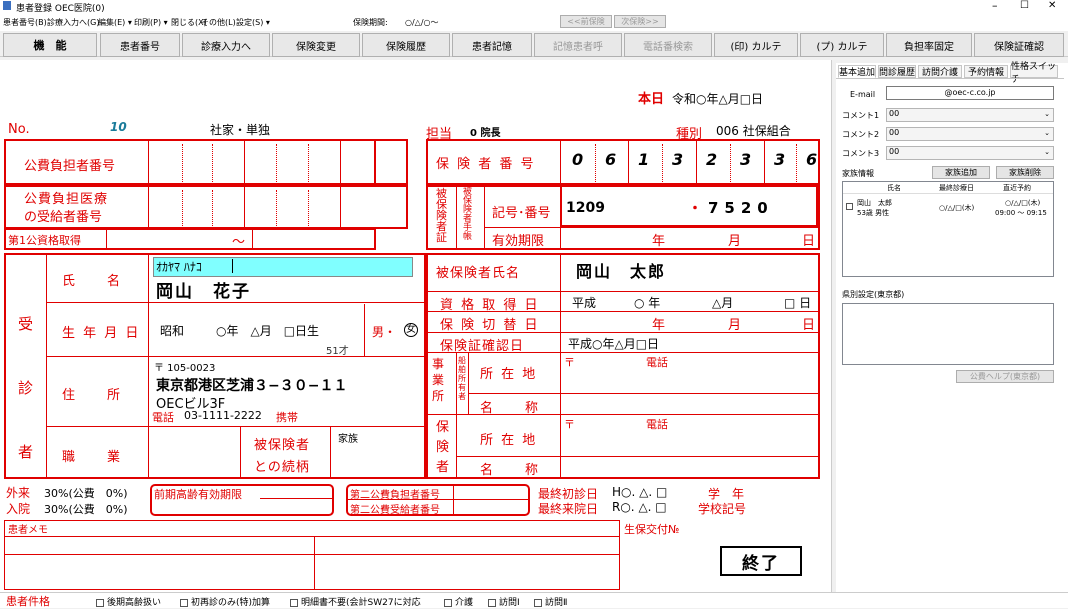 This screenshot has height=609, width=1068. I want to click on family-col-next: 直近予約, so click(1017, 188).